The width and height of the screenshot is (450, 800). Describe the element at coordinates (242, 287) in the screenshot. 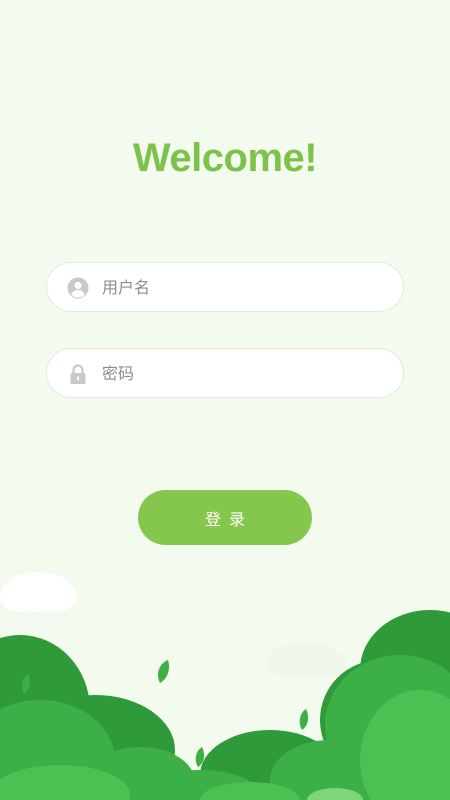

I see `username-input` at that location.